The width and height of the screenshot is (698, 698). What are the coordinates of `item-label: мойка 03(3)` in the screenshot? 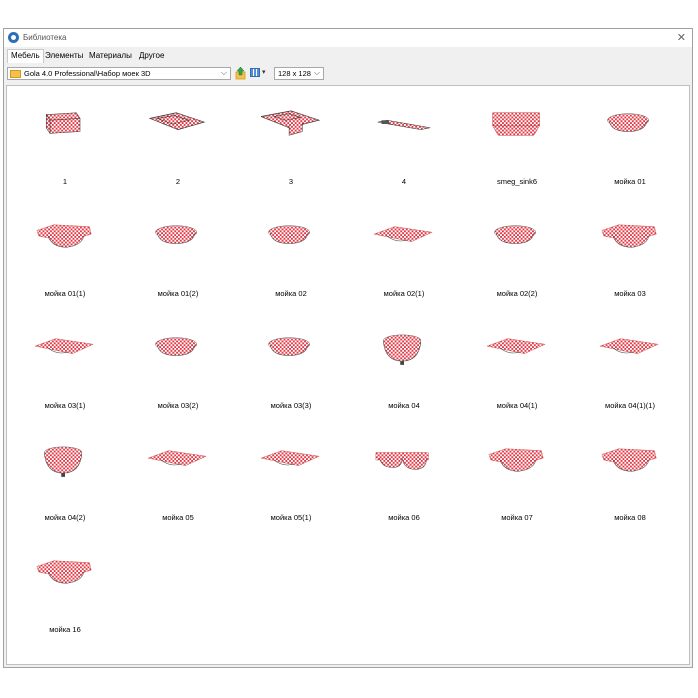 It's located at (291, 405).